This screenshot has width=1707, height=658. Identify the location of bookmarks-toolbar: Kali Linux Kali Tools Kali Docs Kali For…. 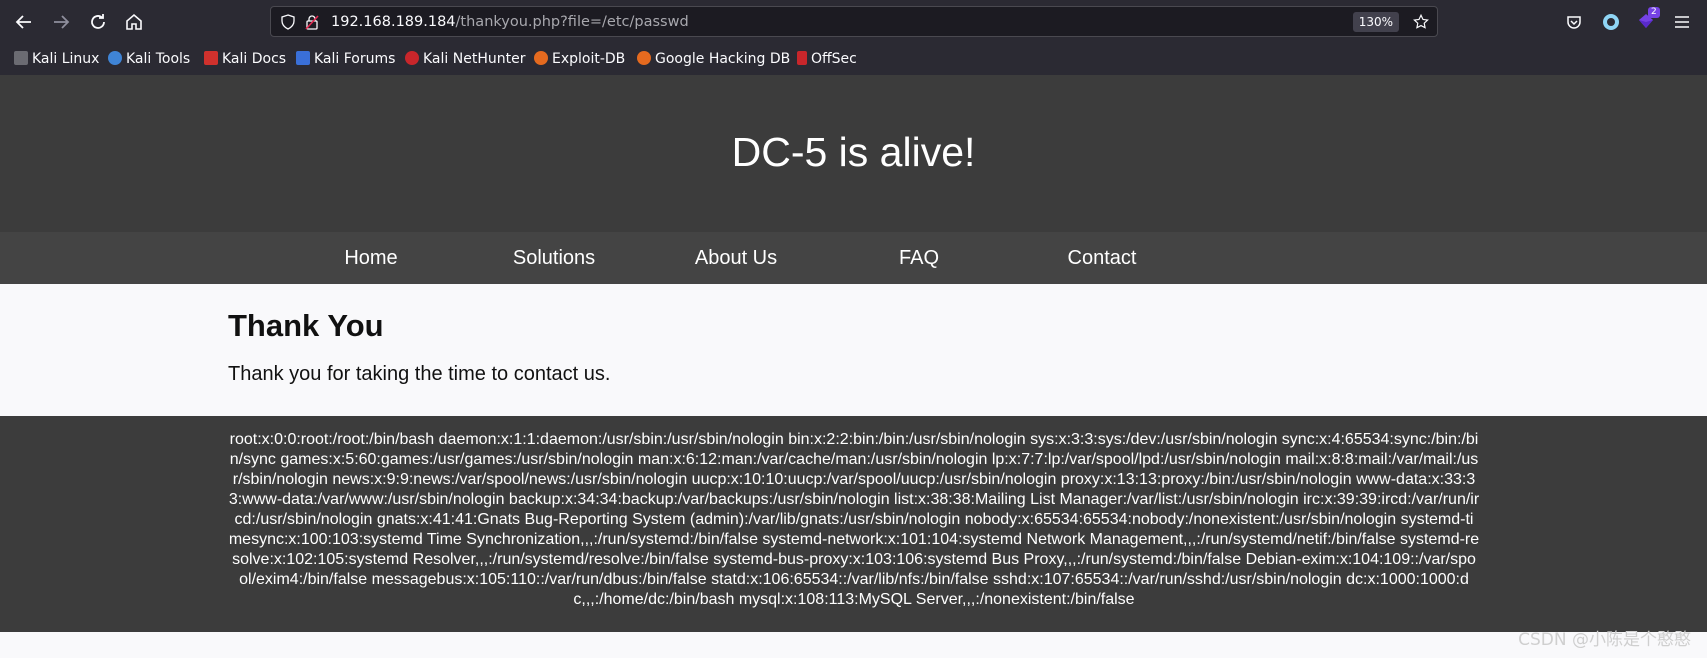
(853, 59).